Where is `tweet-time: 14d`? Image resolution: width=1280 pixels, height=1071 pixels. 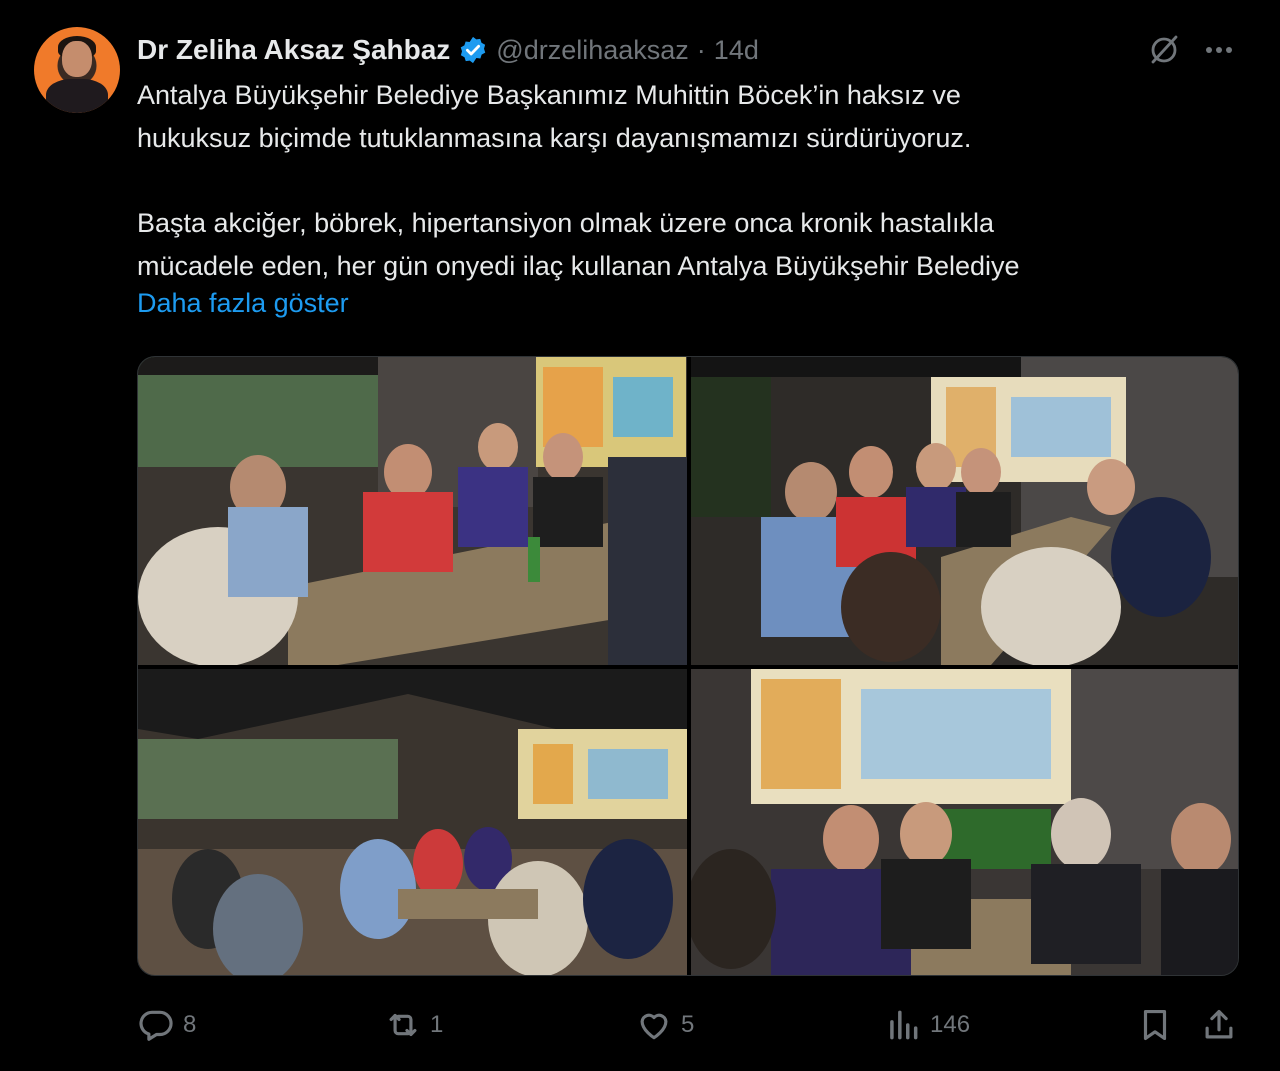 tweet-time: 14d is located at coordinates (736, 50).